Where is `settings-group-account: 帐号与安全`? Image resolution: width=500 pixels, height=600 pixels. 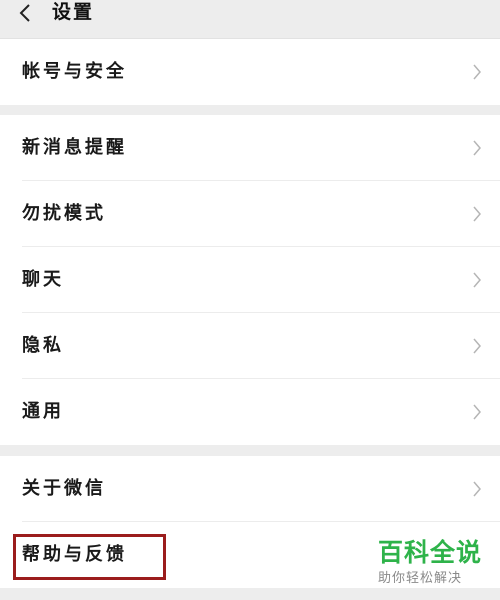
settings-group-account: 帐号与安全 is located at coordinates (250, 72).